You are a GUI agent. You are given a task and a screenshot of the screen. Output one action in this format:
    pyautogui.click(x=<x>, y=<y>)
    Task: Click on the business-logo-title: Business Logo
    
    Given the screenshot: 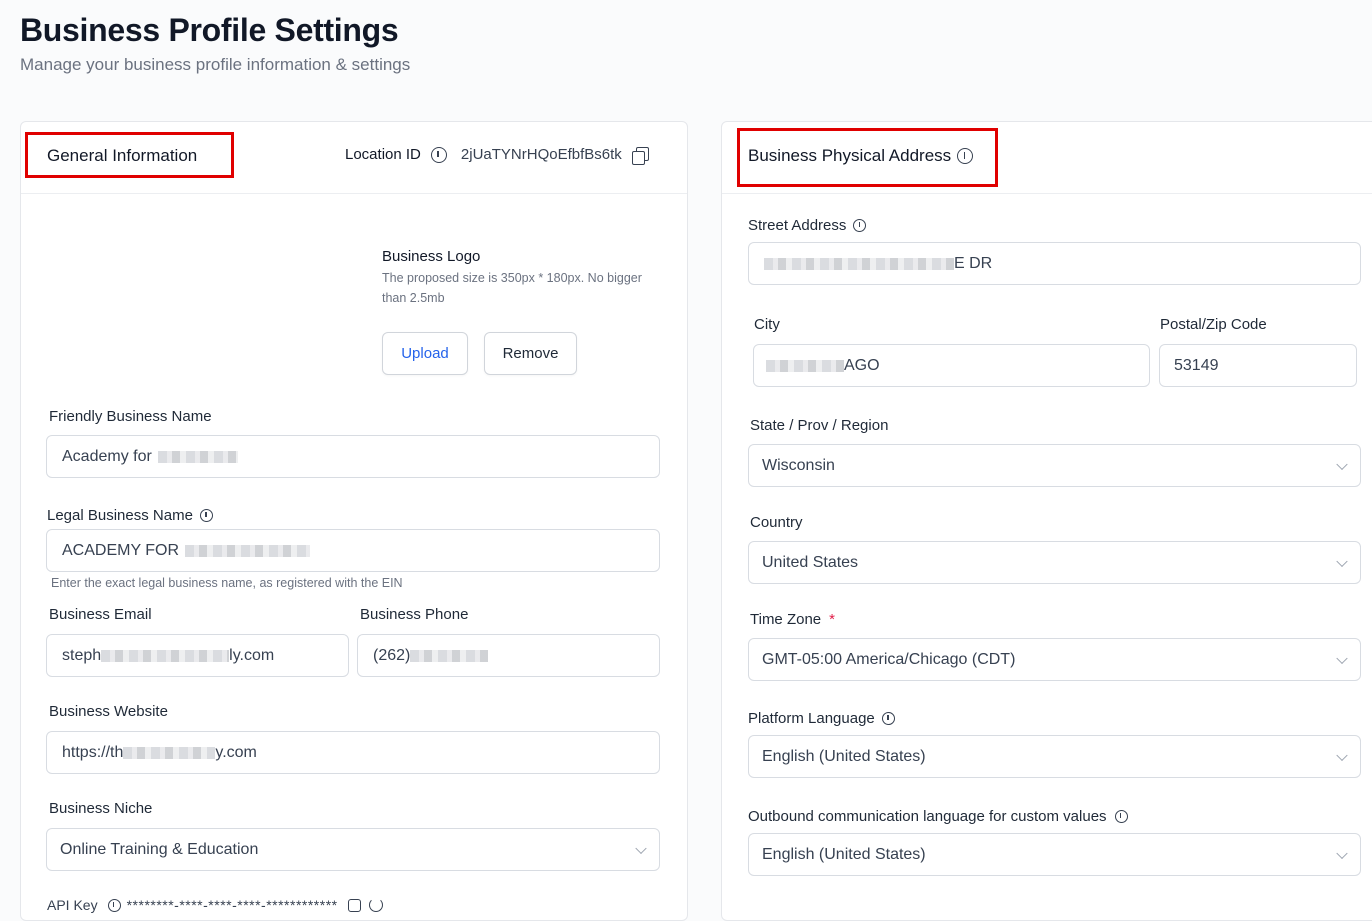 What is the action you would take?
    pyautogui.click(x=431, y=256)
    